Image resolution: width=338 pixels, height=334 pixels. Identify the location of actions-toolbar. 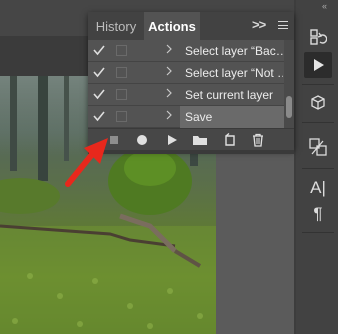
(191, 139).